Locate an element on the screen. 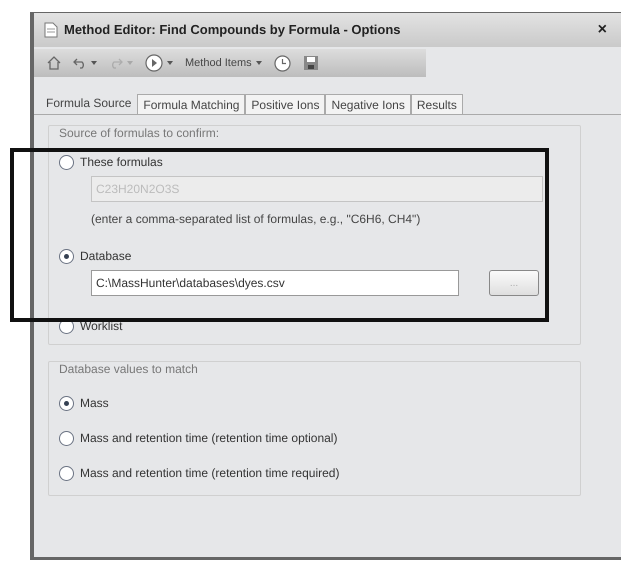  clock-icon is located at coordinates (282, 63).